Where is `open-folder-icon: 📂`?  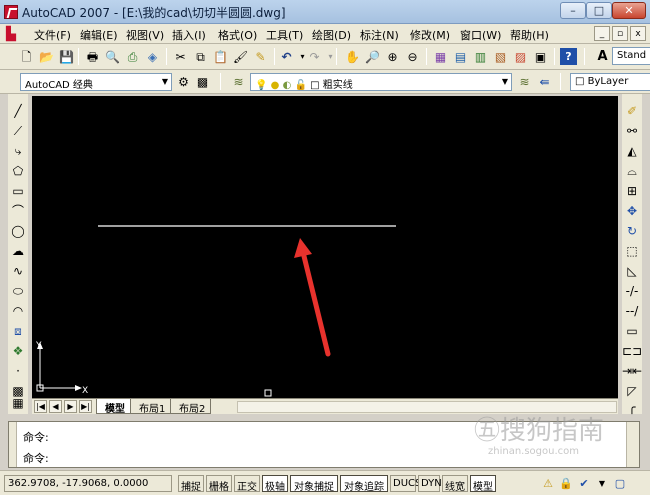 open-folder-icon: 📂 is located at coordinates (46, 56).